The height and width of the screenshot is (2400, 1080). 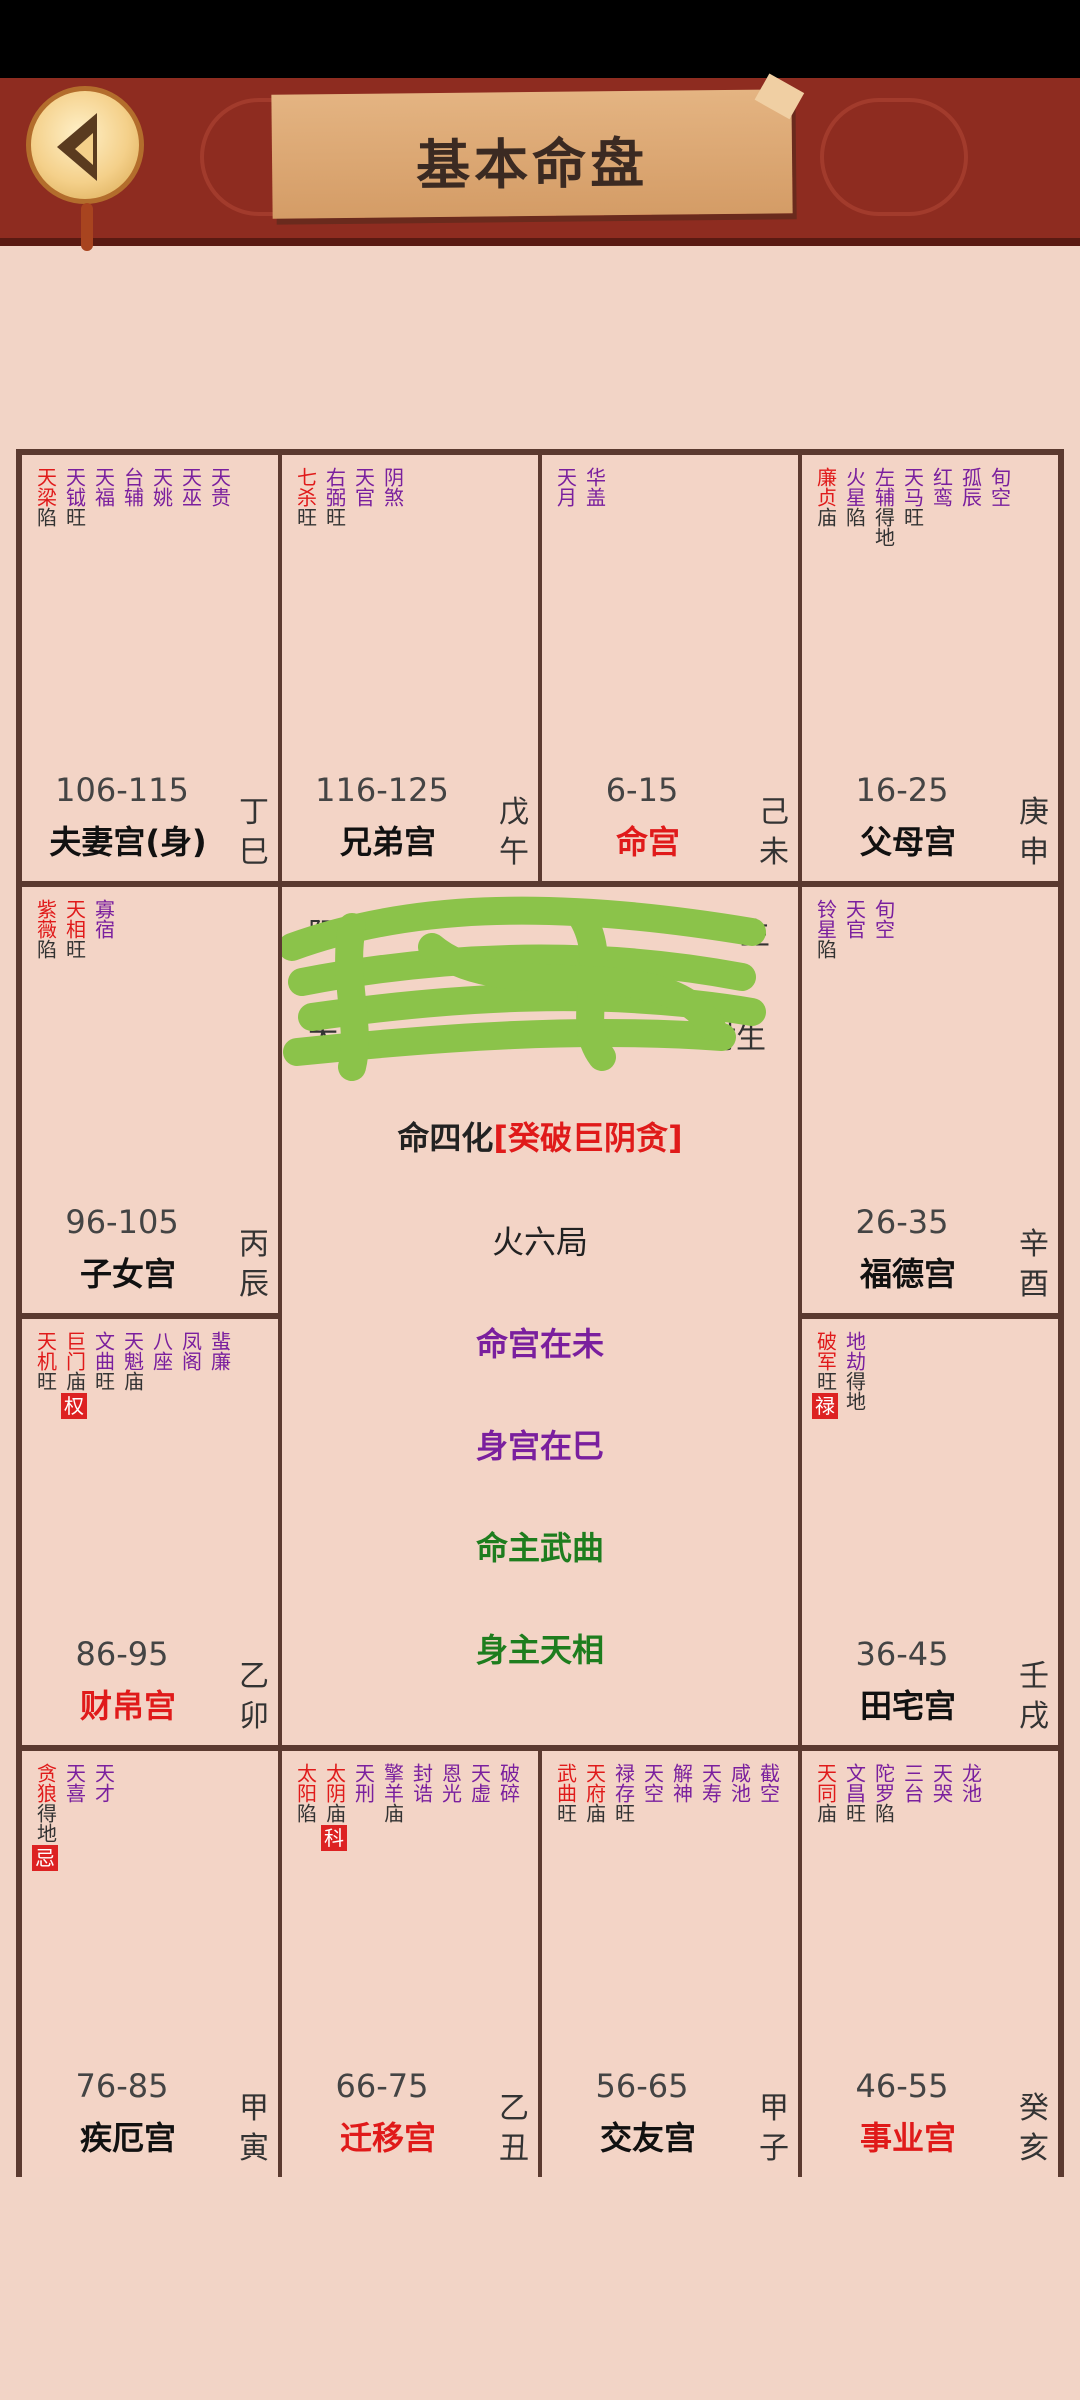 I want to click on star-name: 天刑, so click(x=363, y=1783).